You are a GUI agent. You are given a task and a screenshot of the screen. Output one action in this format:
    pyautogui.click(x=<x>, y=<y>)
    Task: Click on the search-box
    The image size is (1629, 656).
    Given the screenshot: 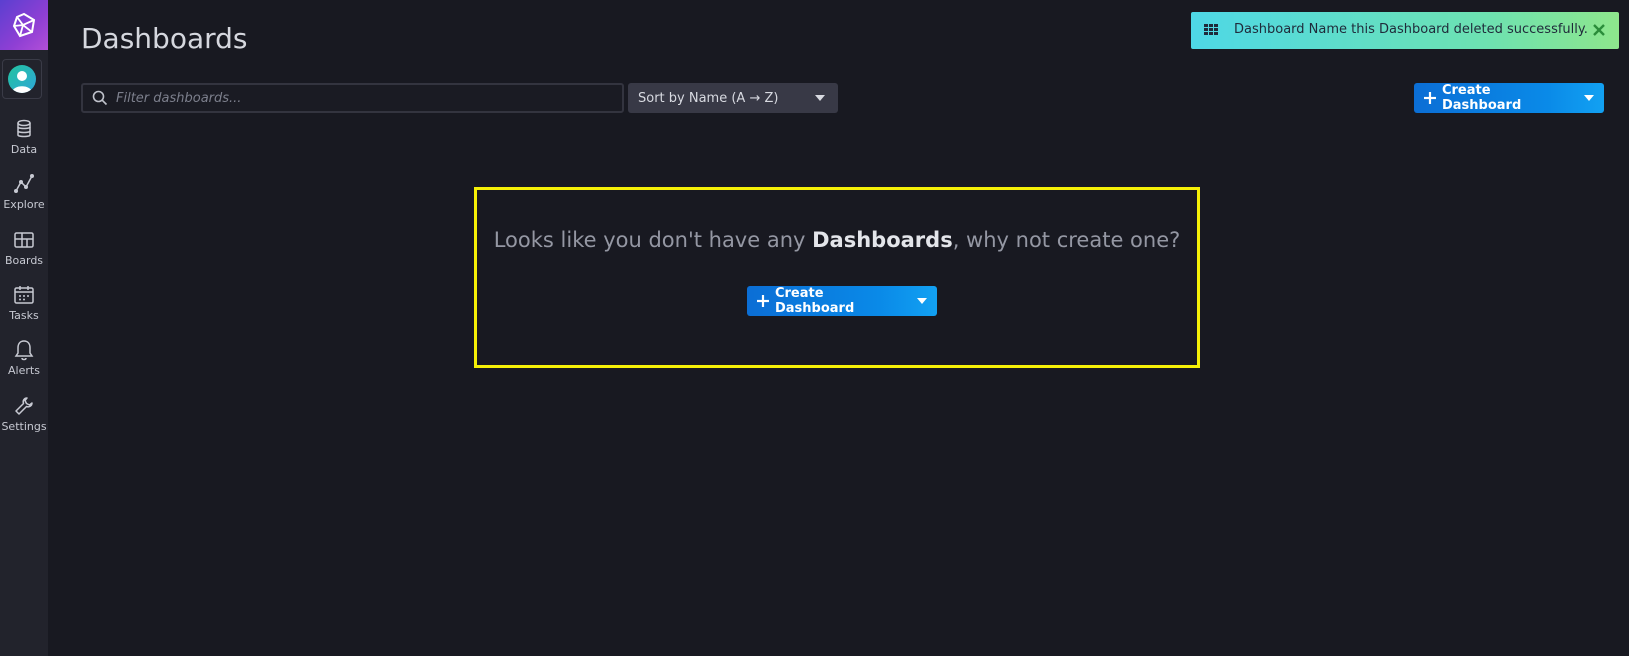 What is the action you would take?
    pyautogui.click(x=352, y=98)
    